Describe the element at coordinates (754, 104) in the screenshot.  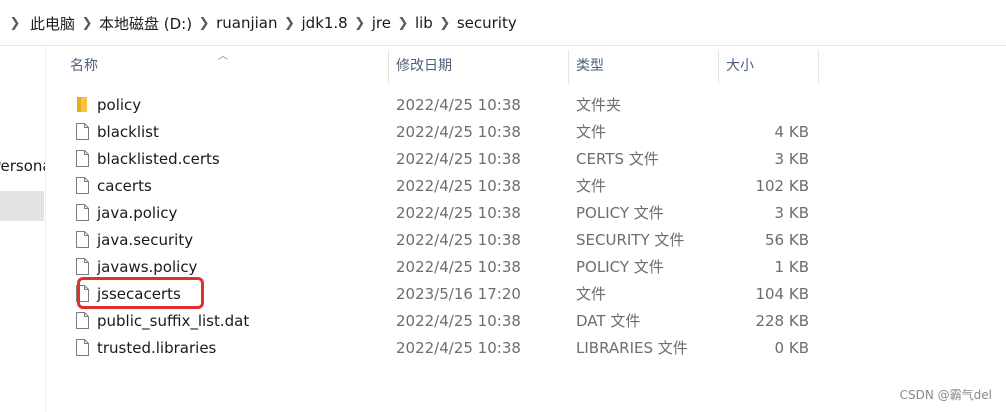
I see `file-size` at that location.